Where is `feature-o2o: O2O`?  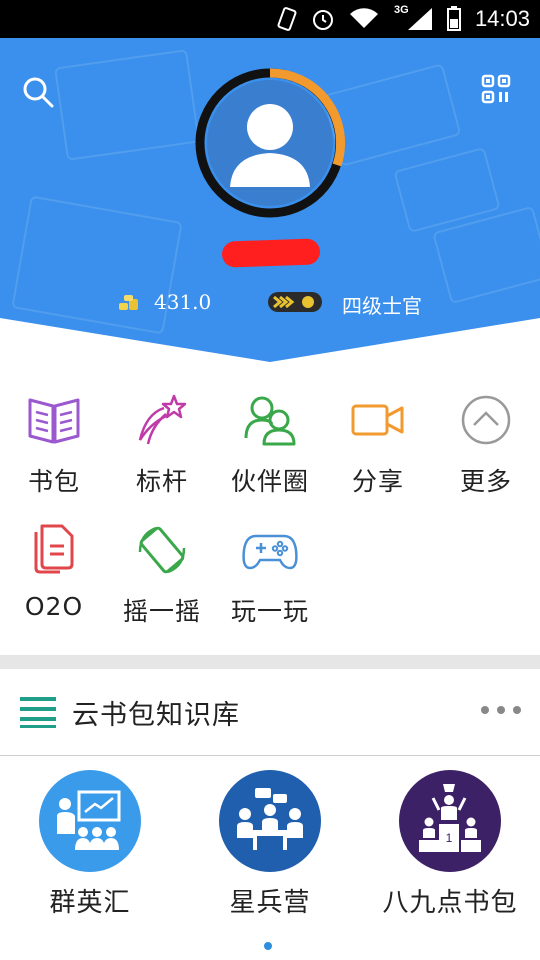 feature-o2o: O2O is located at coordinates (54, 571).